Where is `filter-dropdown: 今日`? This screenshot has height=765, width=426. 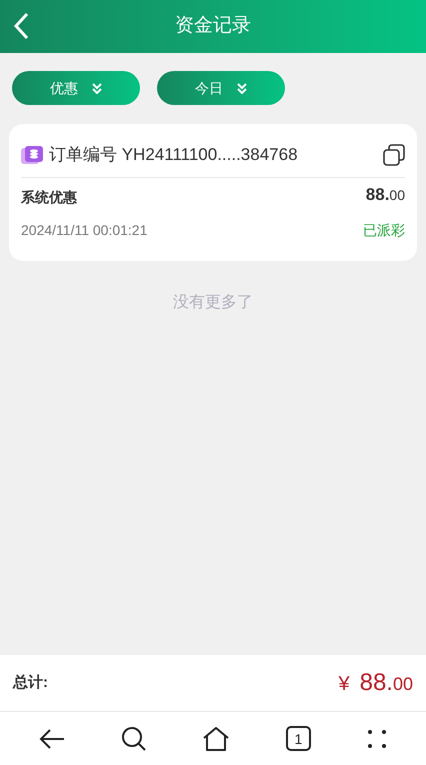
filter-dropdown: 今日 is located at coordinates (221, 88).